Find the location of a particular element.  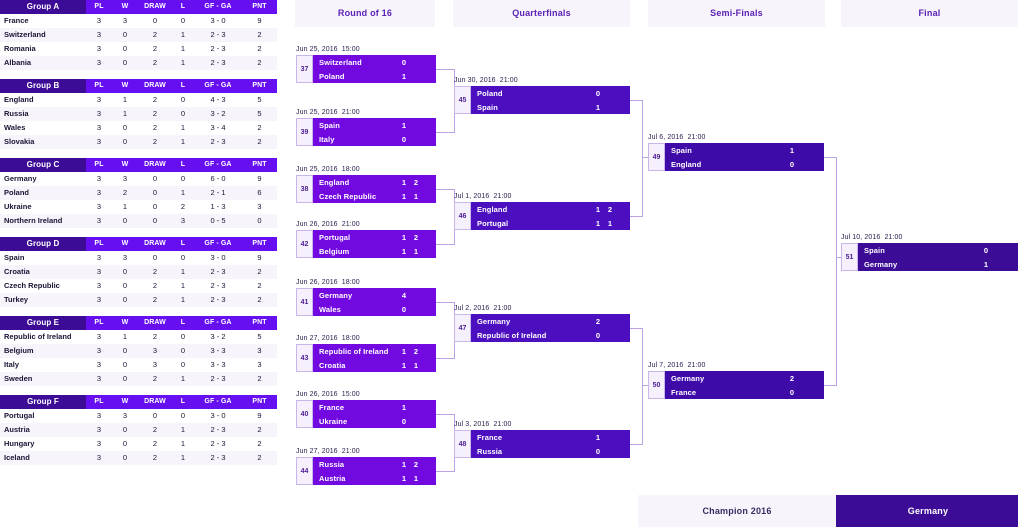

match-box: 49 Spain 1 England 0 is located at coordinates (736, 157).